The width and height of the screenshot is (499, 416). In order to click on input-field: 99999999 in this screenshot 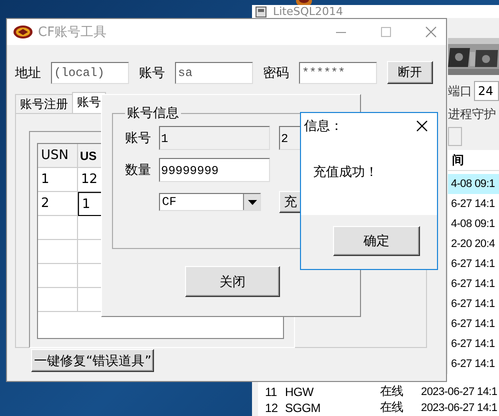, I will do `click(214, 170)`.